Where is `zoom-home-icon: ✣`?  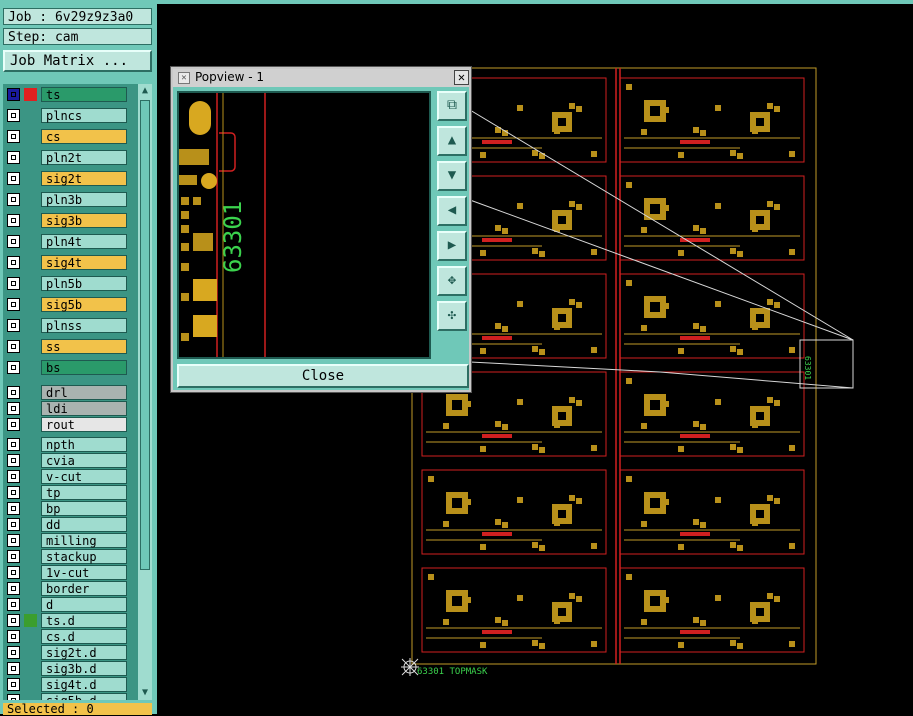 zoom-home-icon: ✣ is located at coordinates (452, 316).